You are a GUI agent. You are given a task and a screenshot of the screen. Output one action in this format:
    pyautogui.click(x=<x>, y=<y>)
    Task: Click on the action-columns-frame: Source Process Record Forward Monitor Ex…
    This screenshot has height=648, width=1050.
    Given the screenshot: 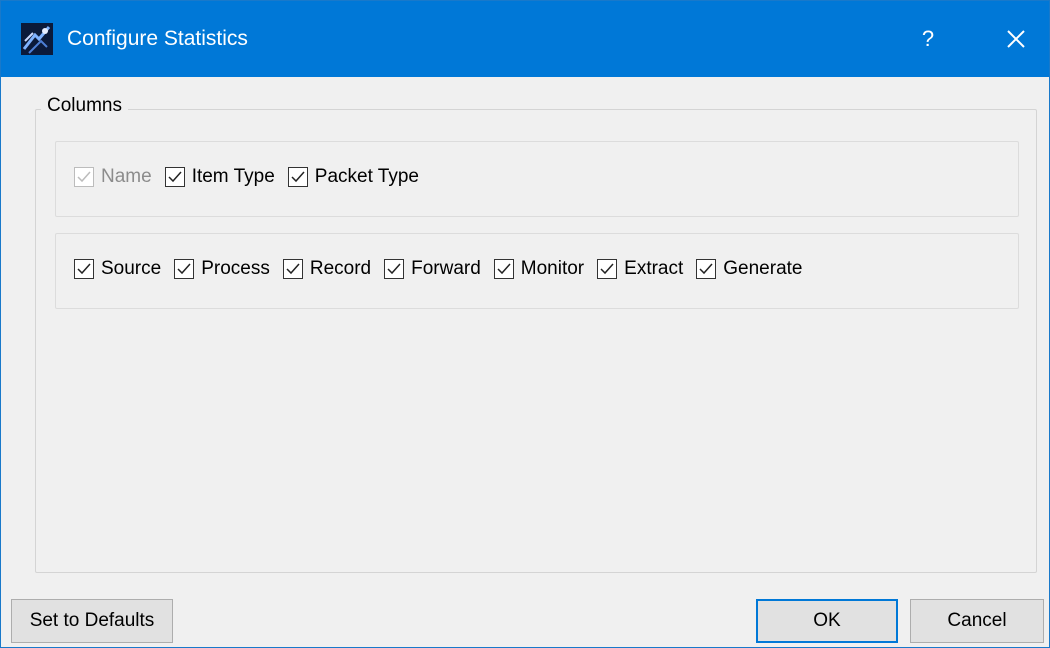 What is the action you would take?
    pyautogui.click(x=537, y=271)
    